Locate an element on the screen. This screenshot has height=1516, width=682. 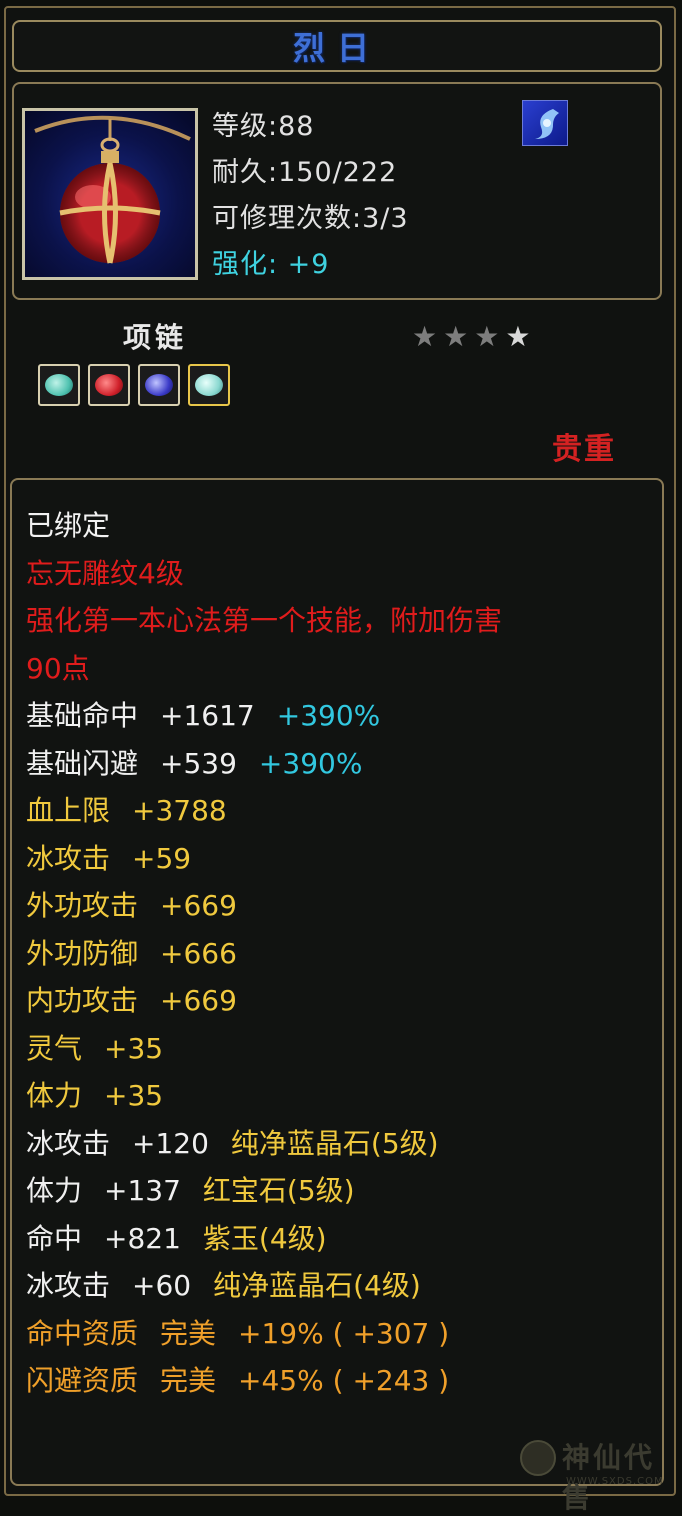
attribute-row: 冰攻击 +60 纯净蓝晶石(4级) is located at coordinates (344, 1286).